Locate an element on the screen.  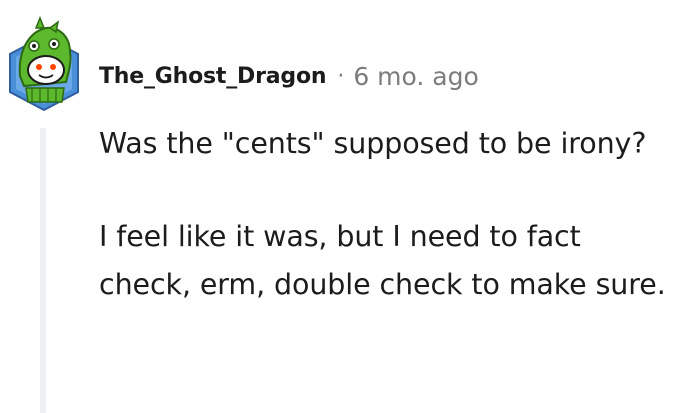
comment-header: The_Ghost_Dragon · 6 mo. ago is located at coordinates (289, 76).